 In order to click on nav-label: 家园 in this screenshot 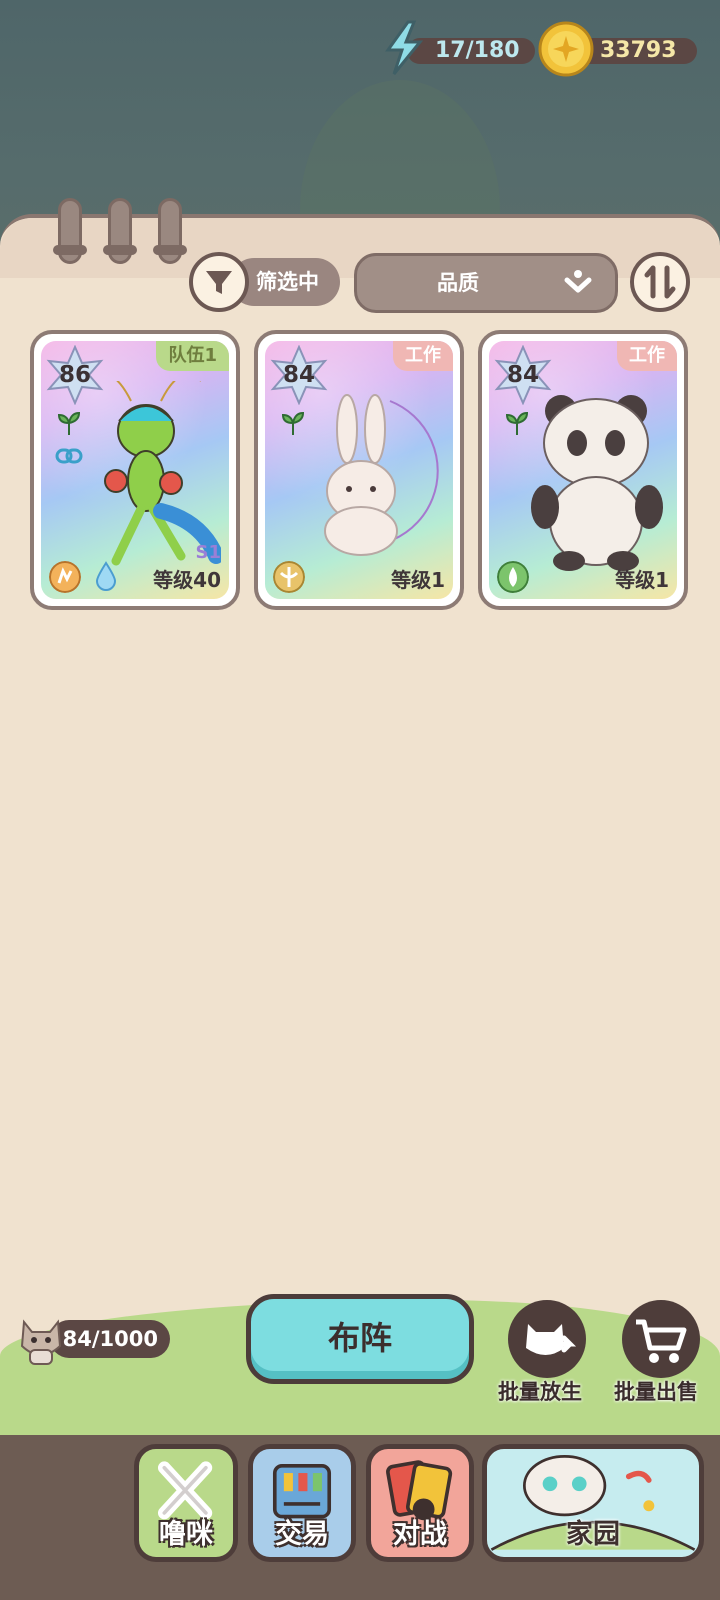, I will do `click(593, 1534)`.